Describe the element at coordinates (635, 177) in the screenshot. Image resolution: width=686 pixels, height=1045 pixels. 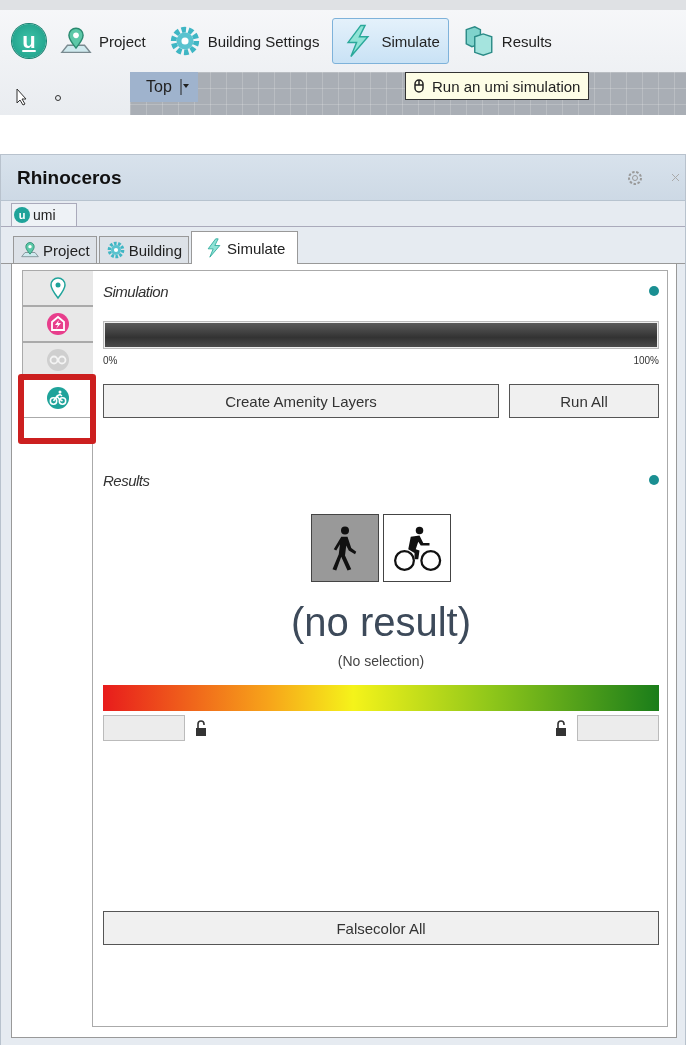
I see `settings-icon` at that location.